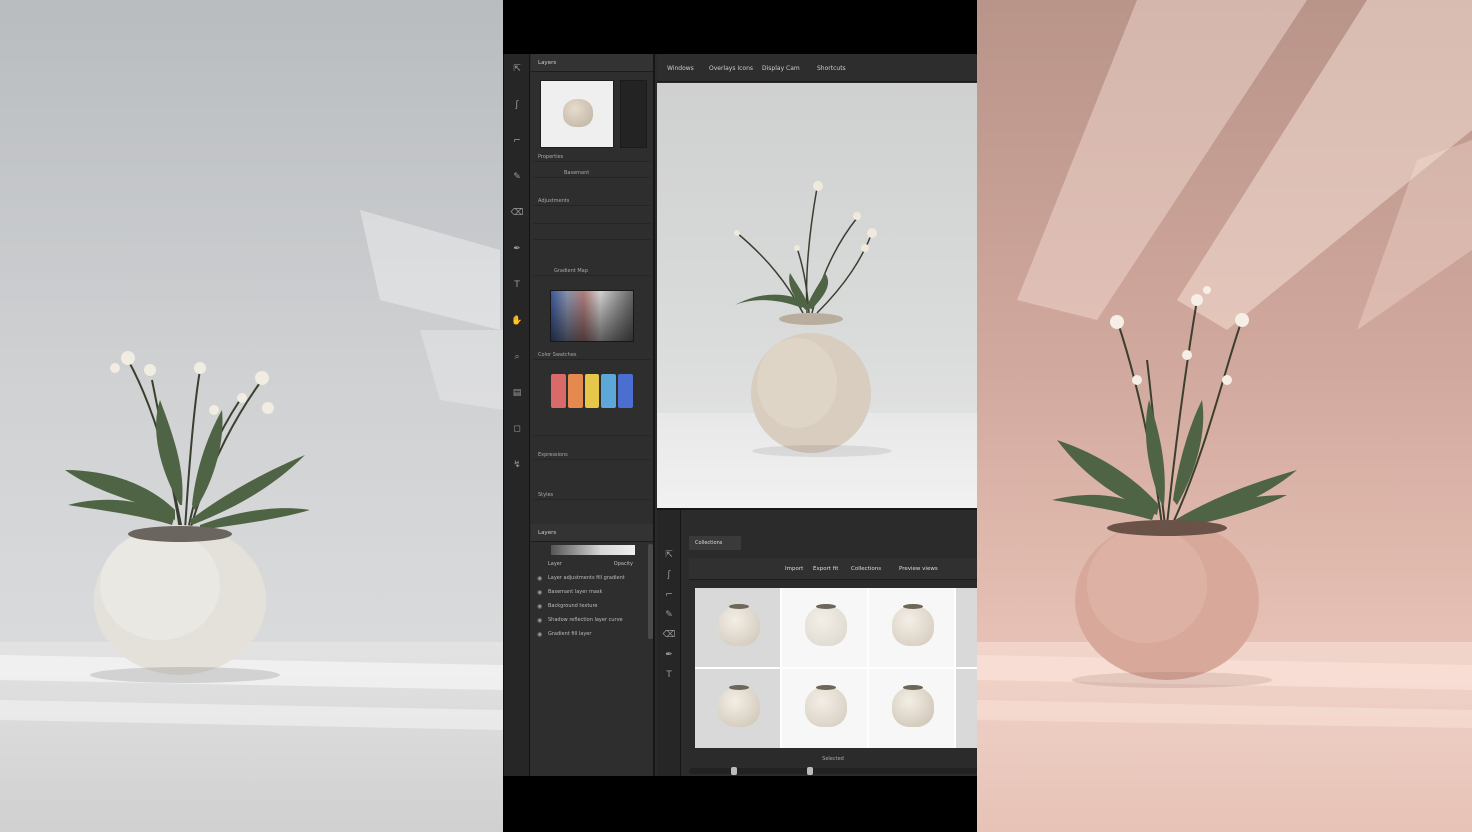 Image resolution: width=1472 pixels, height=832 pixels. Describe the element at coordinates (866, 569) in the screenshot. I see `collections-button: Collections` at that location.